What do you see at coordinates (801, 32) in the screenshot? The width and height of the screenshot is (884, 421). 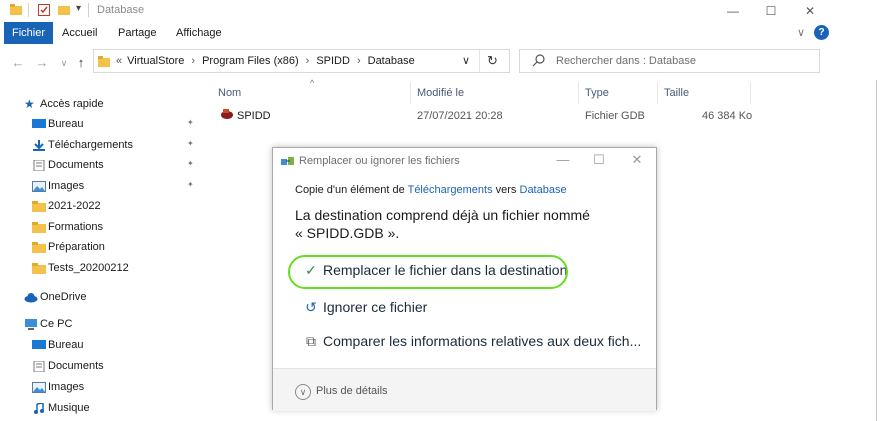 I see `expand-ribbon-icon: ∨` at bounding box center [801, 32].